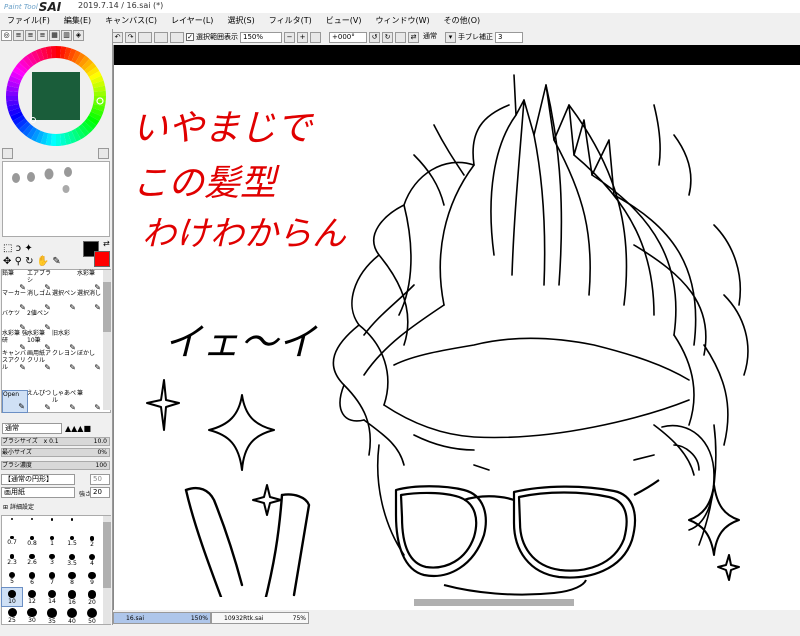 The width and height of the screenshot is (800, 636). Describe the element at coordinates (92, 561) in the screenshot. I see `size-preset: 4` at that location.